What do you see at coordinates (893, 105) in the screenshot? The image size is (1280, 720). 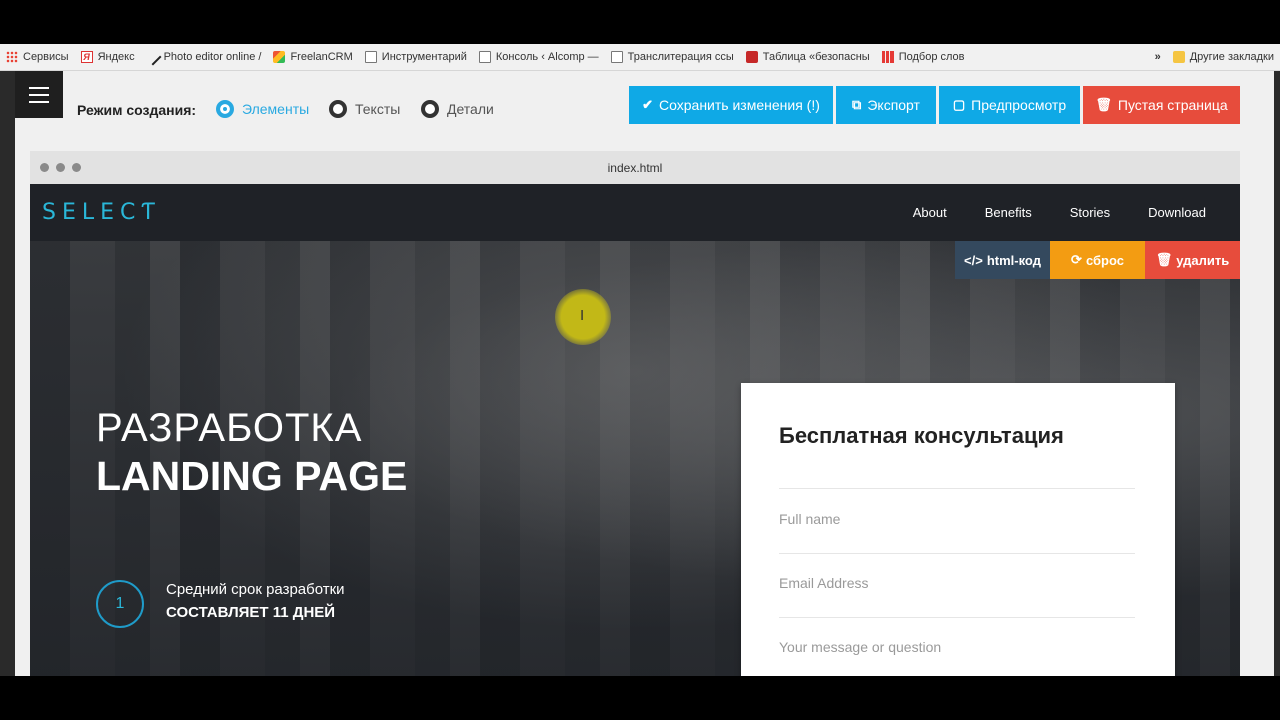 I see `button-label: Экспорт` at bounding box center [893, 105].